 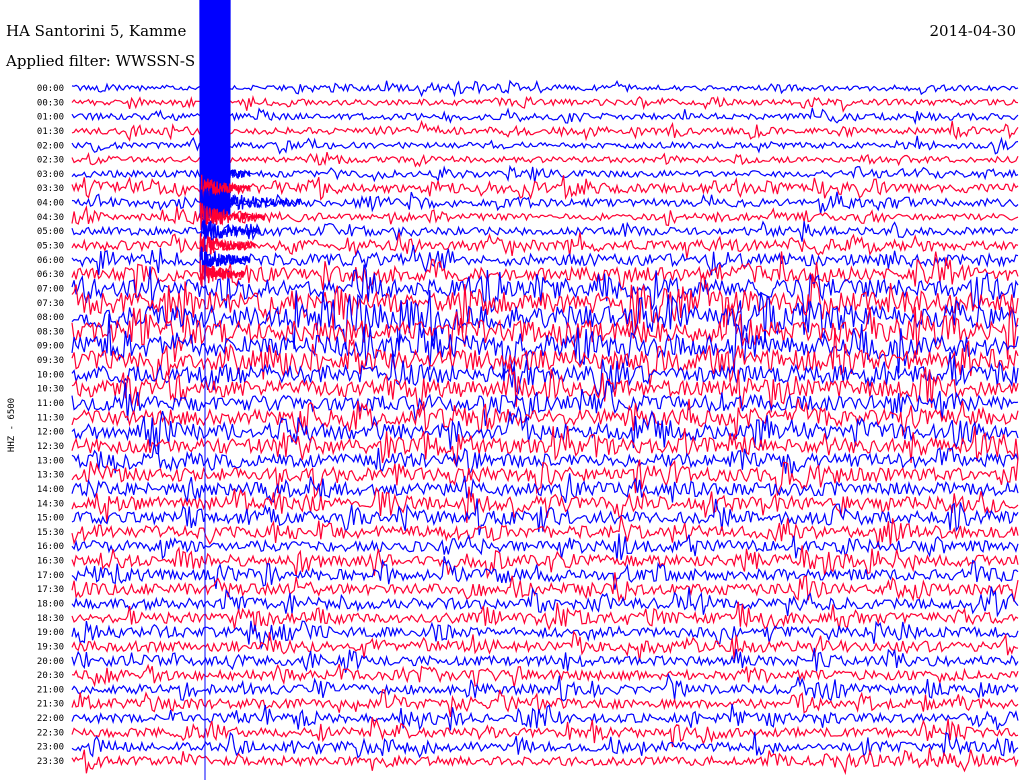 I want to click on date-label: 2014-04-30, so click(x=973, y=31).